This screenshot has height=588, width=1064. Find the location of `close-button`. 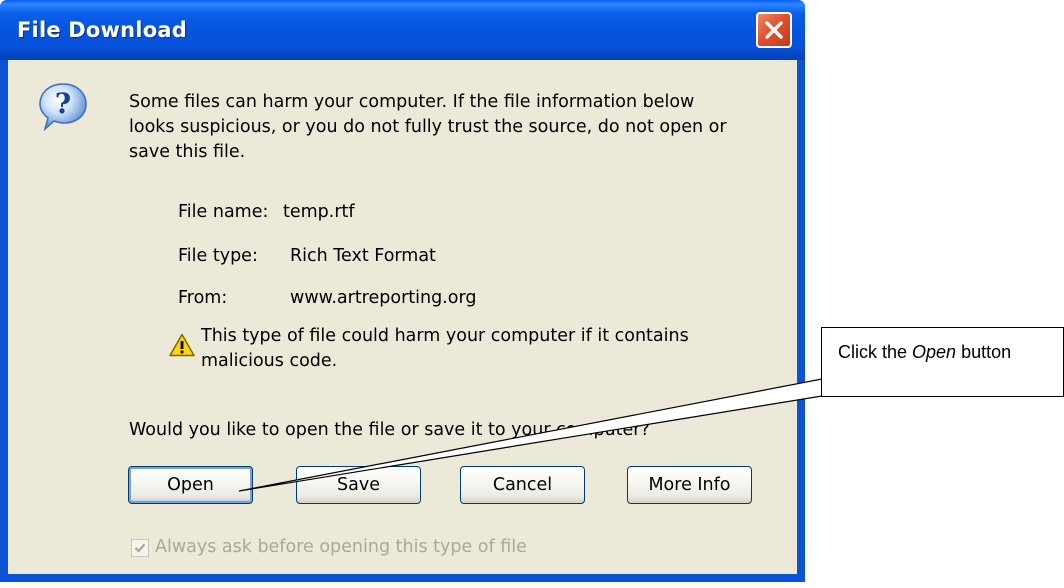

close-button is located at coordinates (774, 30).